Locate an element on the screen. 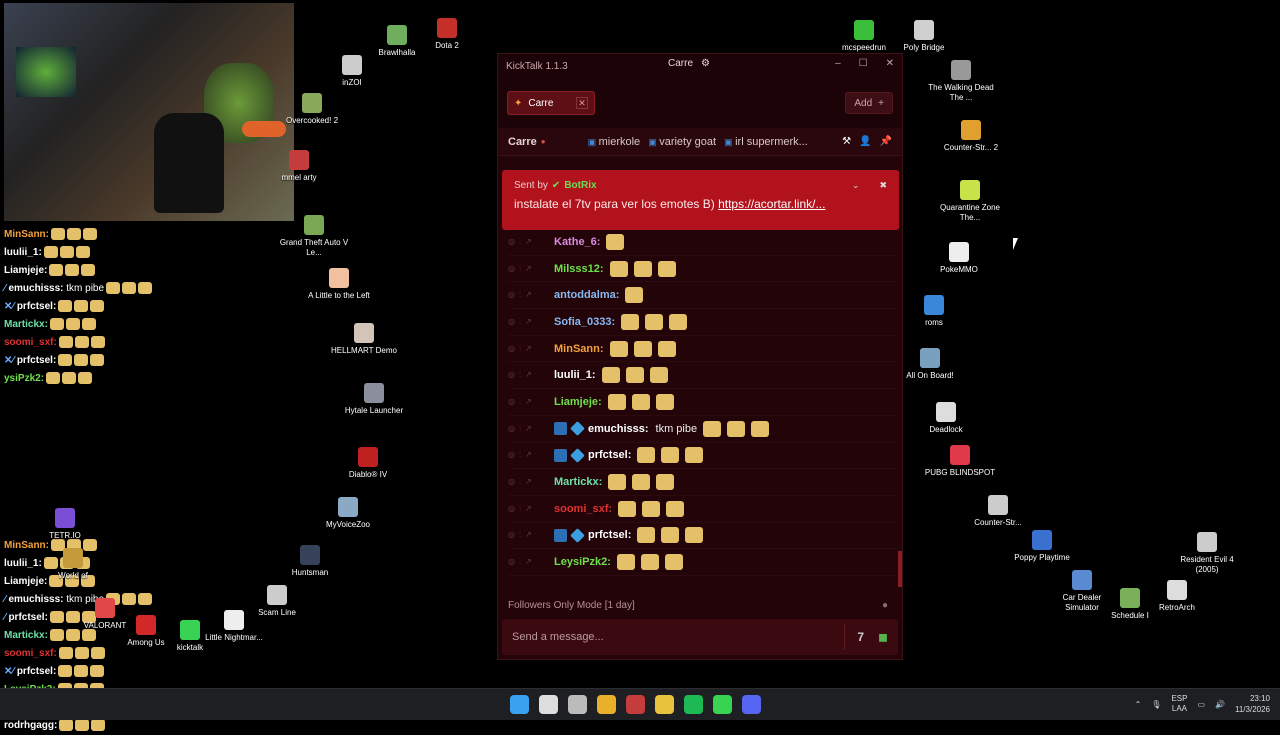 The width and height of the screenshot is (1280, 735). desktop-shortcut: Huntsman is located at coordinates (310, 561).